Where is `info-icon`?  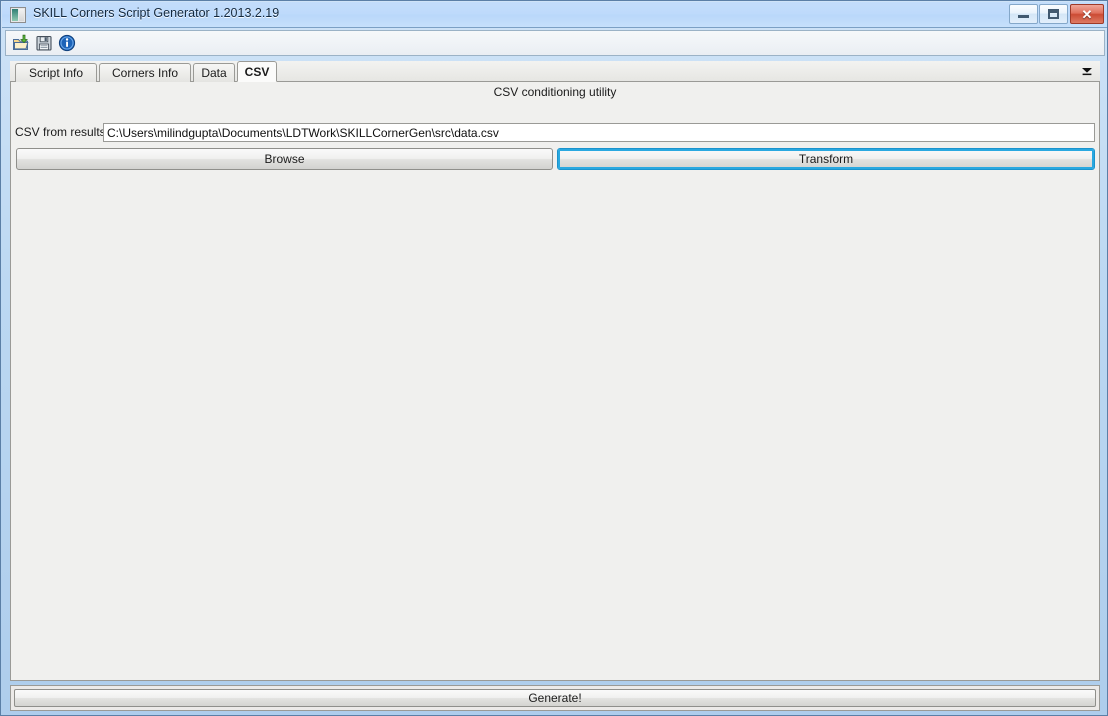 info-icon is located at coordinates (67, 43).